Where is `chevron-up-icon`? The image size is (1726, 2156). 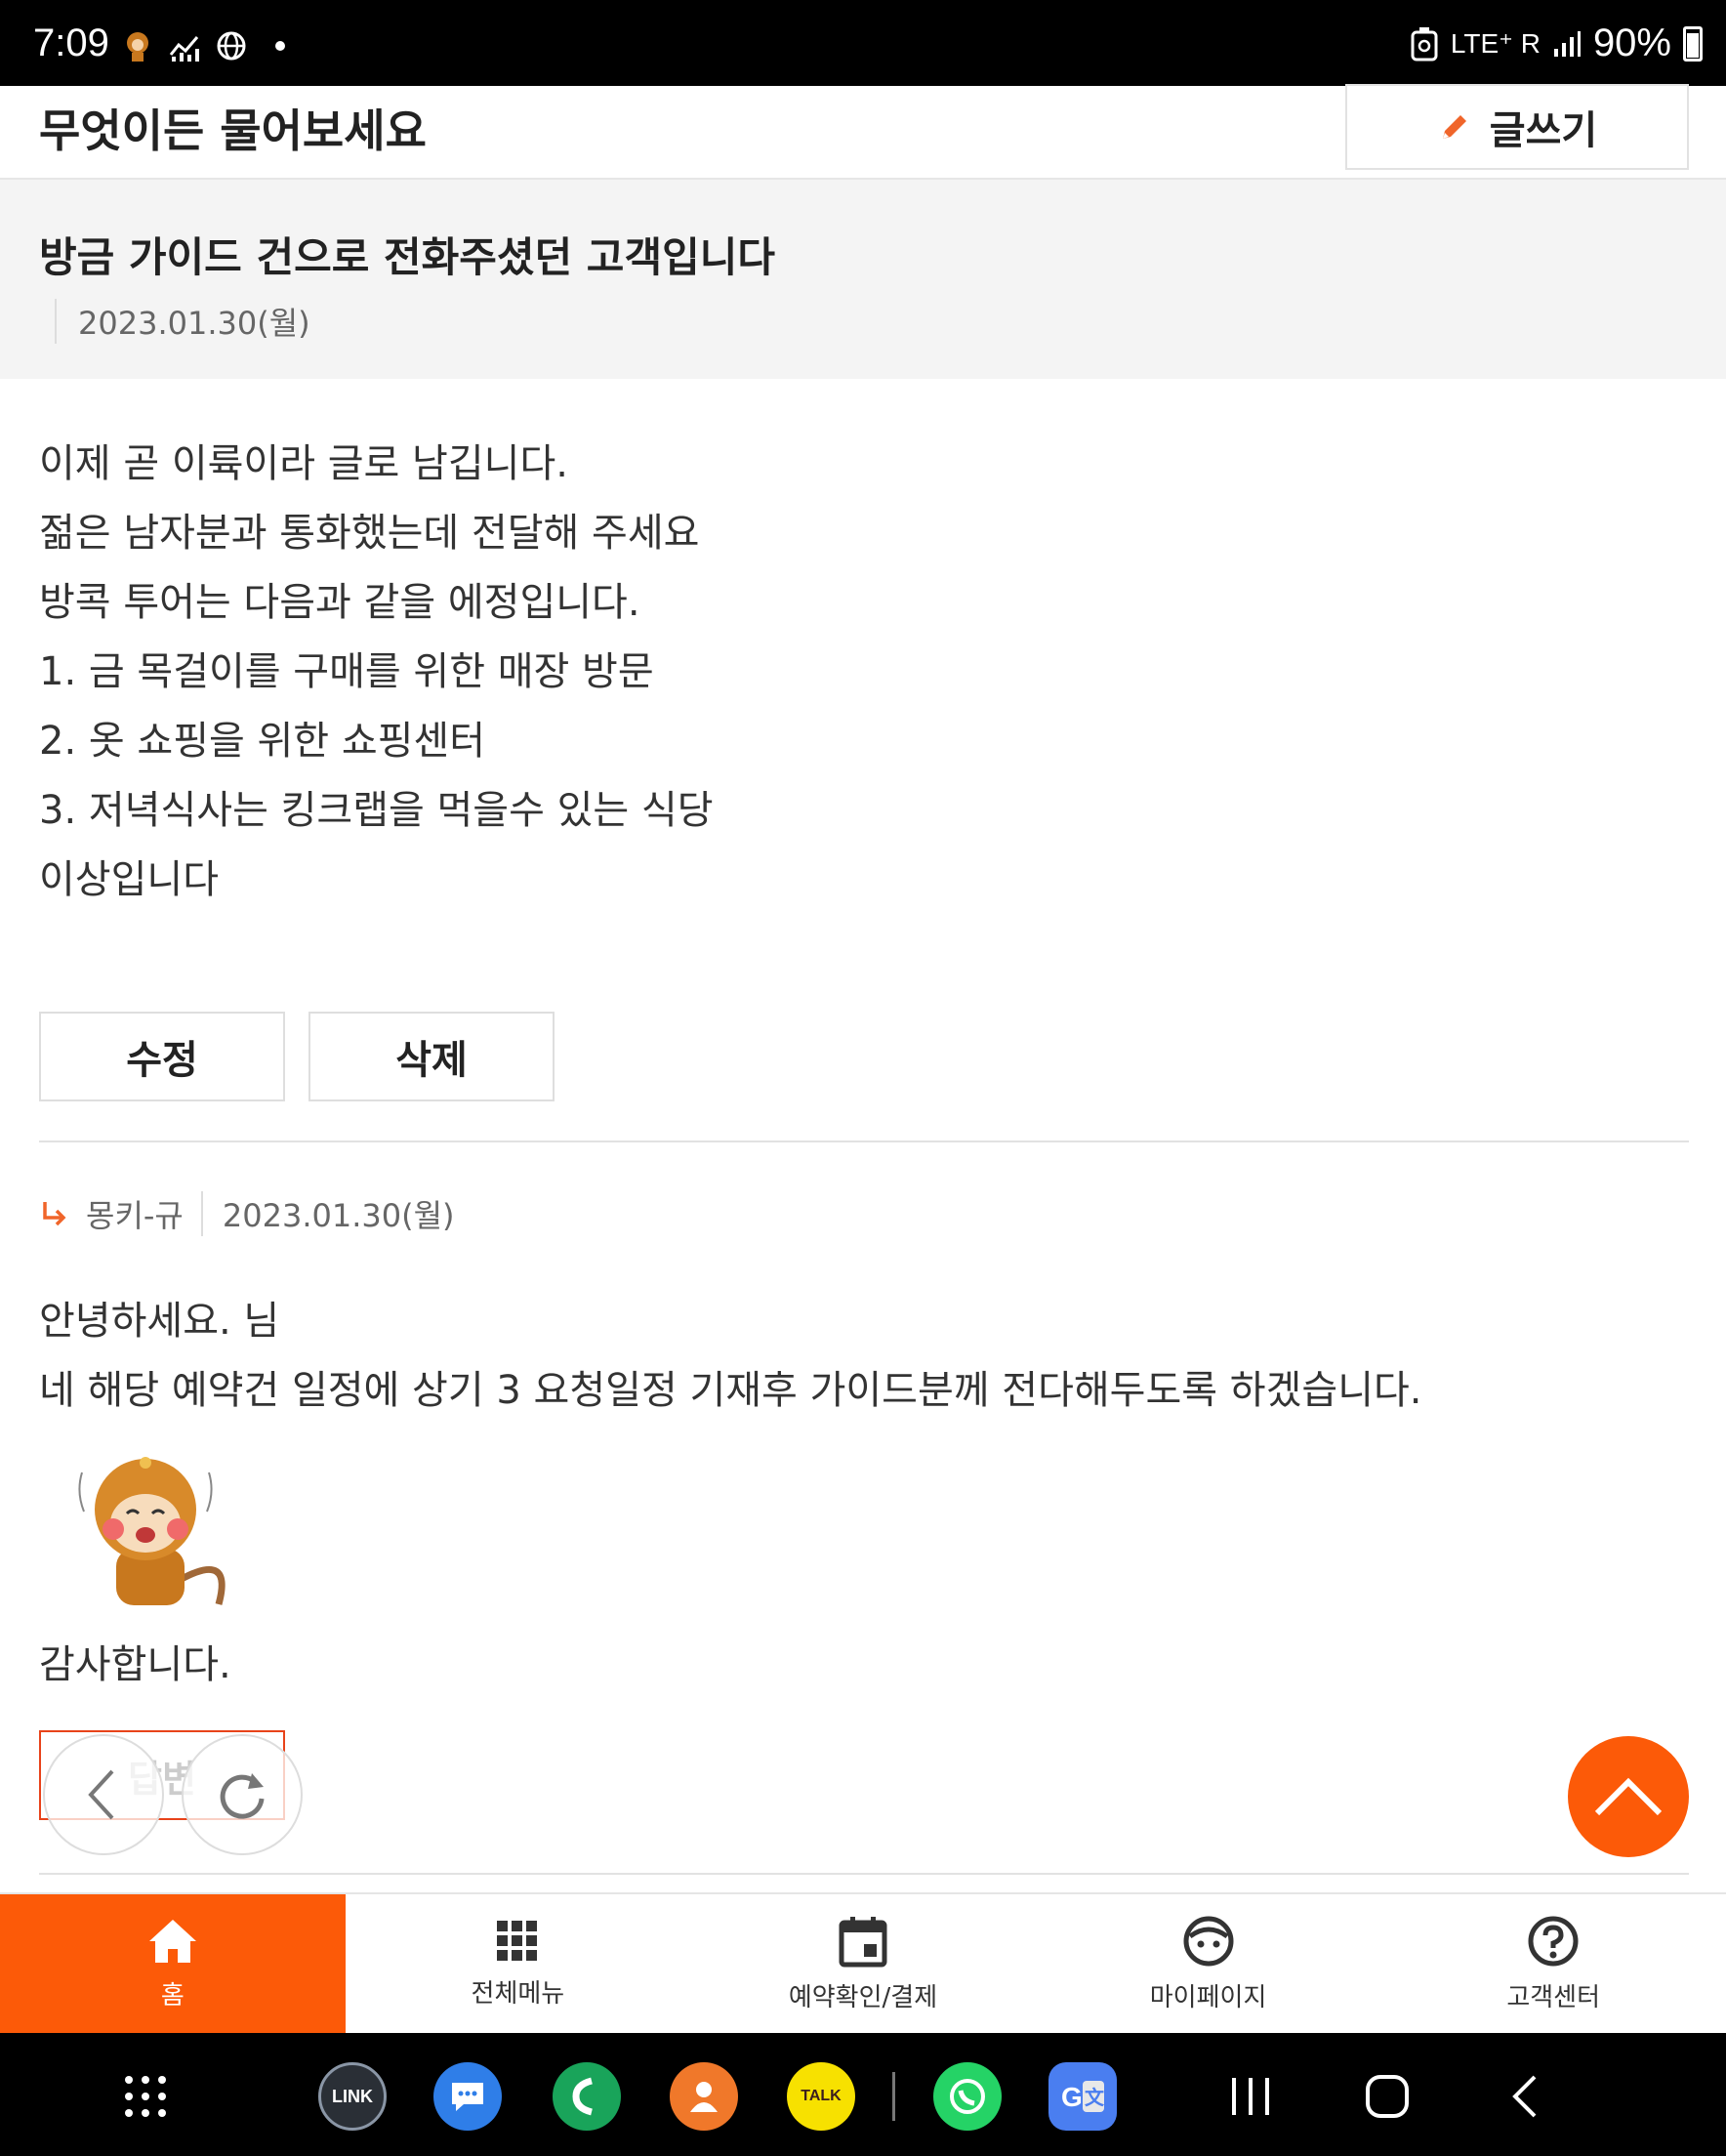 chevron-up-icon is located at coordinates (1628, 1797).